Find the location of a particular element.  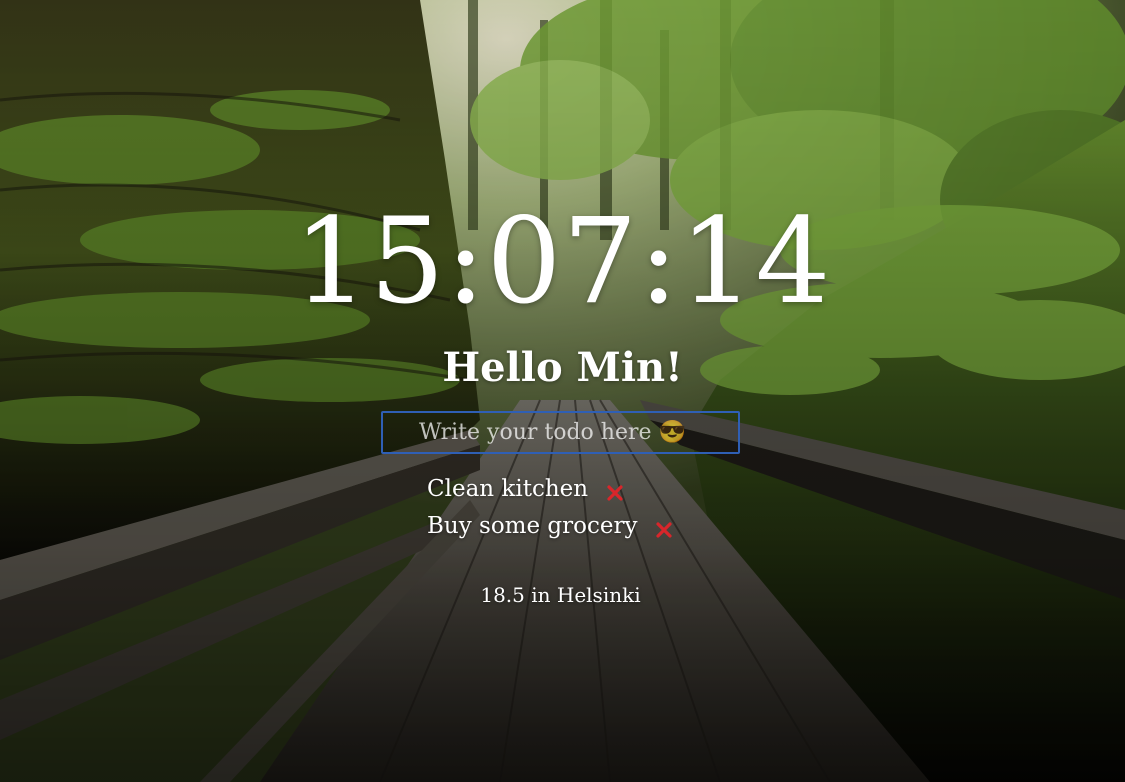

clock-time: 15:07:14 is located at coordinates (562, 261).